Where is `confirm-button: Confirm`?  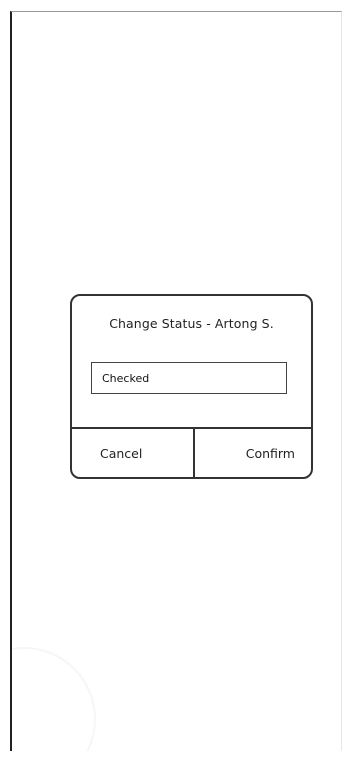 confirm-button: Confirm is located at coordinates (253, 453).